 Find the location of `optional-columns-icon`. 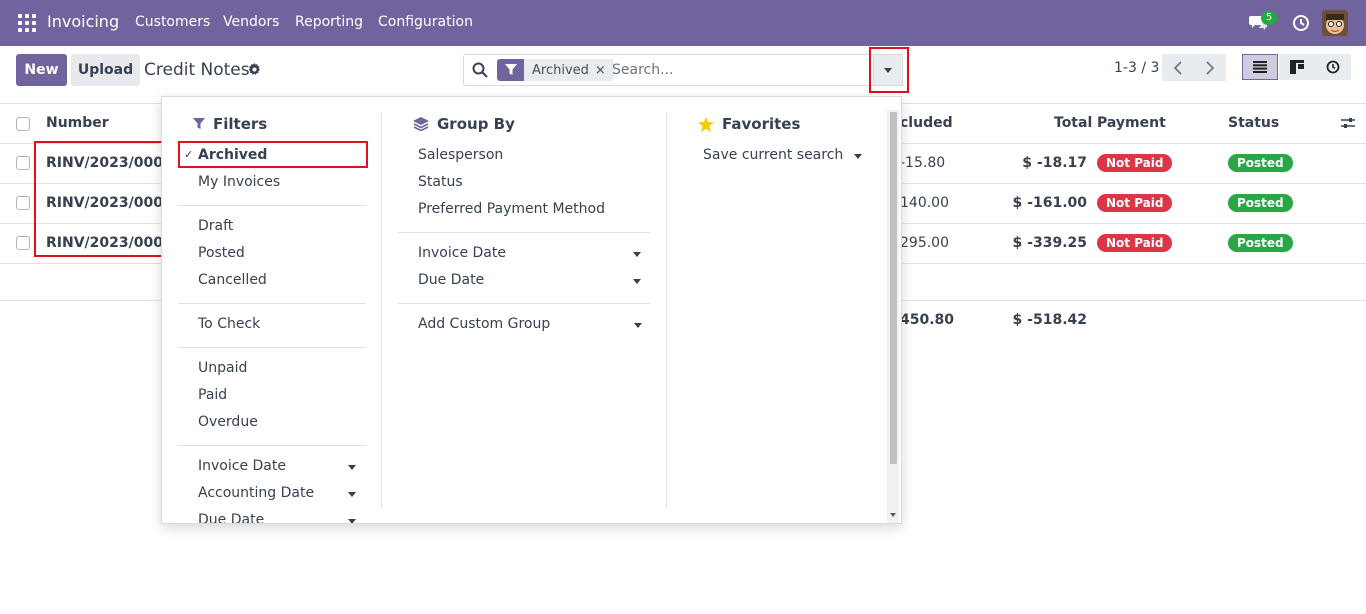

optional-columns-icon is located at coordinates (1348, 123).